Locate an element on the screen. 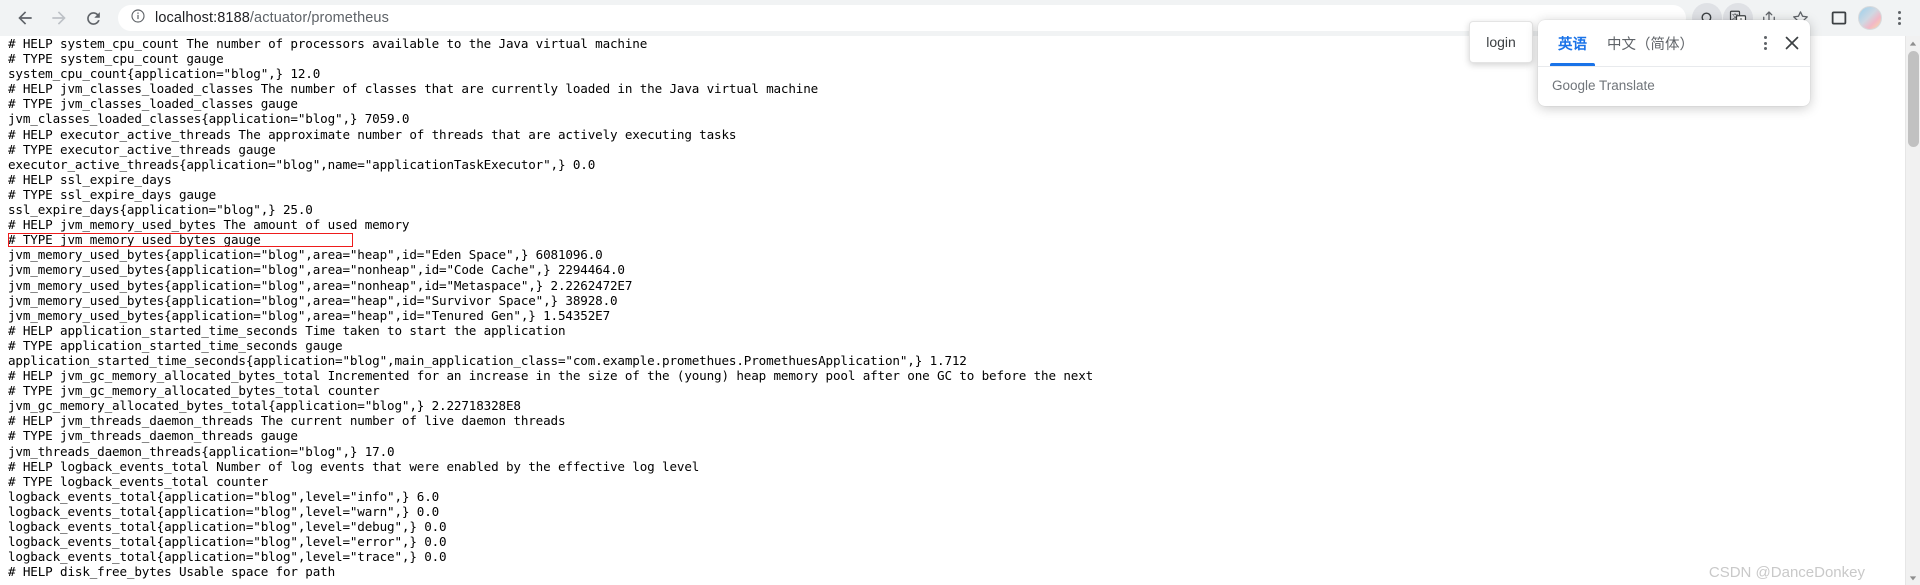  more-vertical-icon is located at coordinates (1899, 18).